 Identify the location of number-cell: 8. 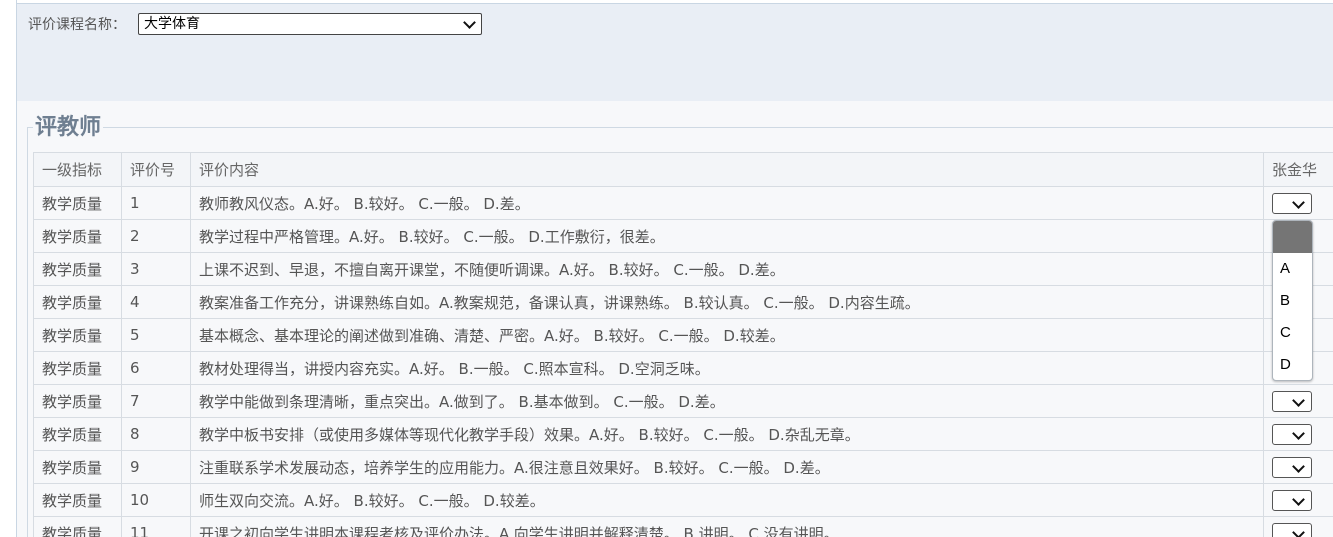
(156, 434).